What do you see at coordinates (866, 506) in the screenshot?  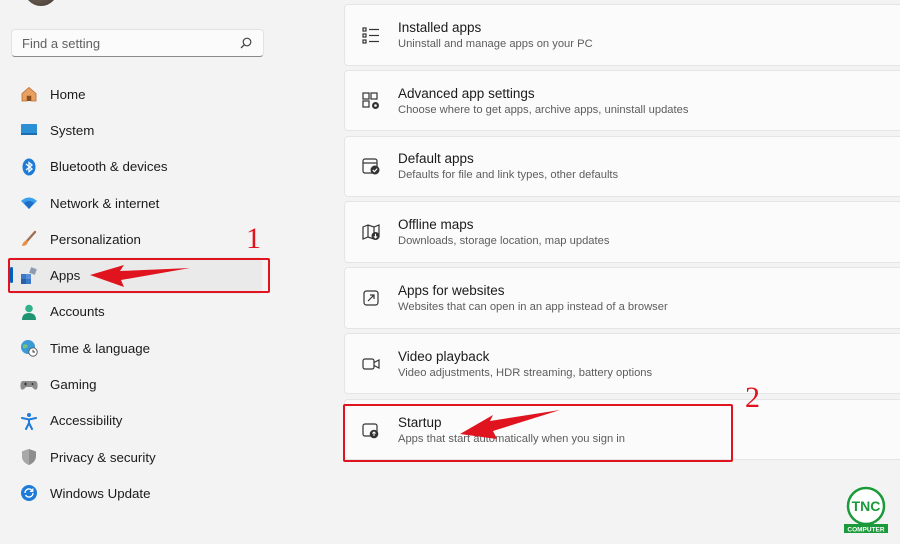 I see `logo-text: TNC` at bounding box center [866, 506].